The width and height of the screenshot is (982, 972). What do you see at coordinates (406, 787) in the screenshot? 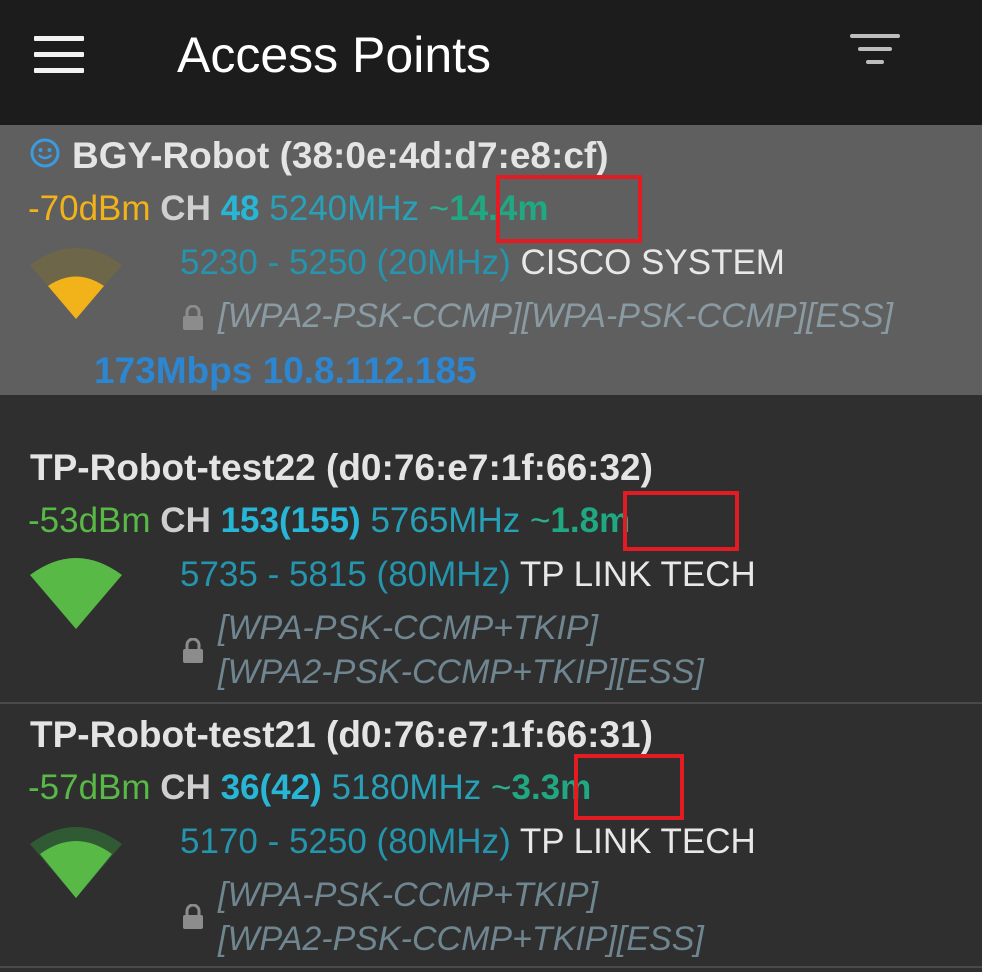
I see `frequency: 5180MHz` at bounding box center [406, 787].